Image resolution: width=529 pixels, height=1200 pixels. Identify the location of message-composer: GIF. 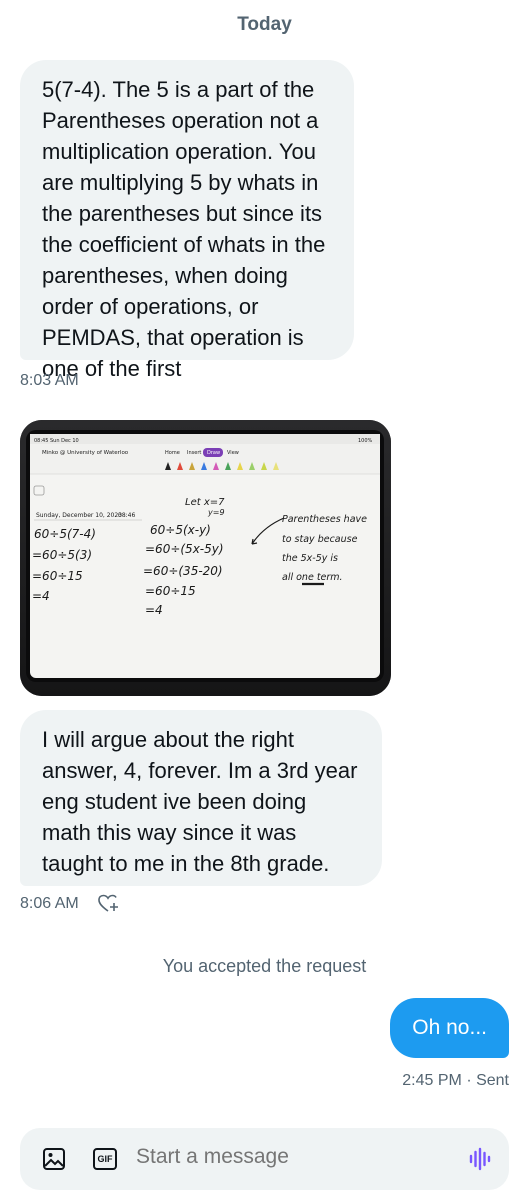
(264, 1159).